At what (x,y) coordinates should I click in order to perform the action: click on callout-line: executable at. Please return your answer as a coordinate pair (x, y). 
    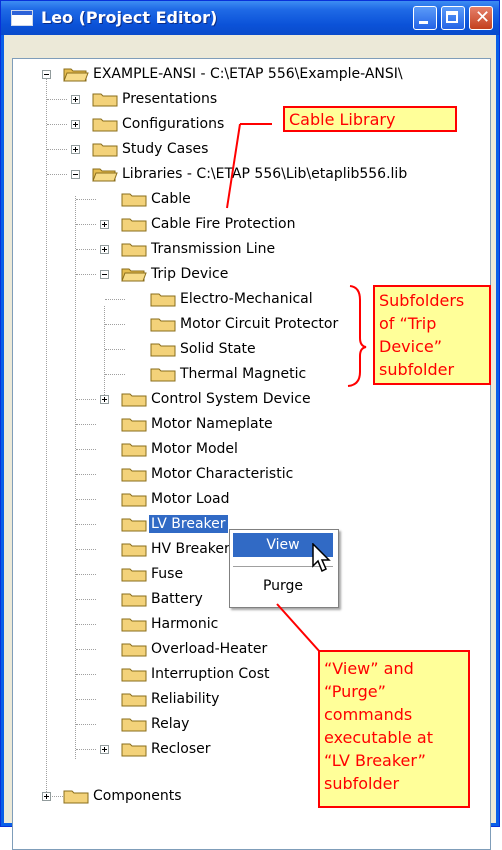
    Looking at the image, I should click on (379, 737).